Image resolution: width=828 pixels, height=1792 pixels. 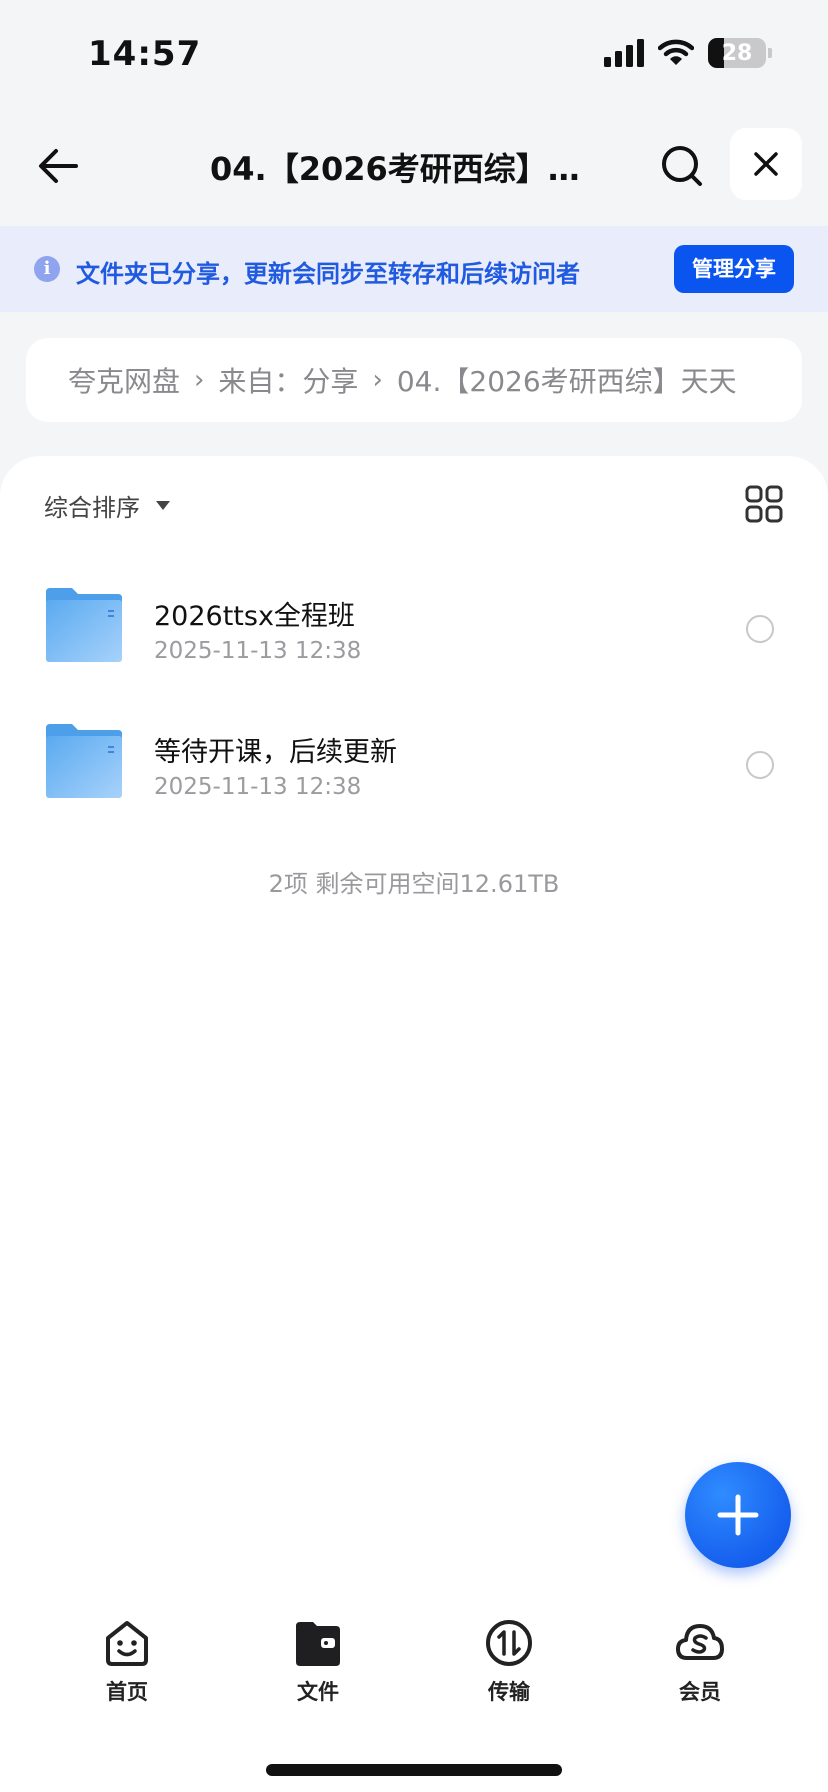 What do you see at coordinates (275, 752) in the screenshot?
I see `file-name: 等待开课，后续更新` at bounding box center [275, 752].